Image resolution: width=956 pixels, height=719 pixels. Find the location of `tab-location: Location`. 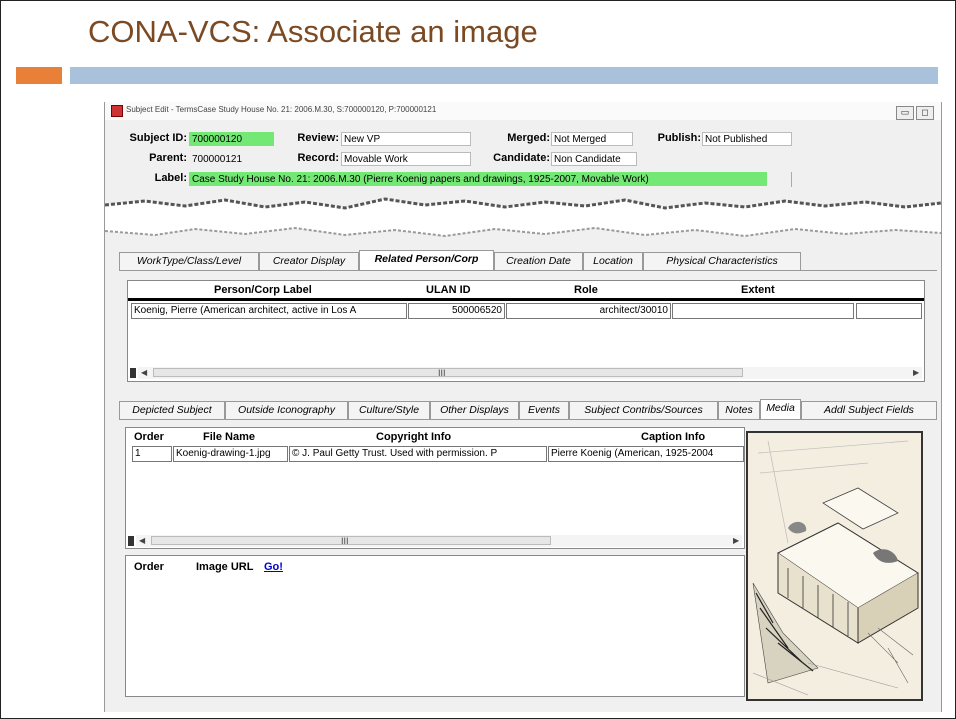

tab-location: Location is located at coordinates (613, 261).